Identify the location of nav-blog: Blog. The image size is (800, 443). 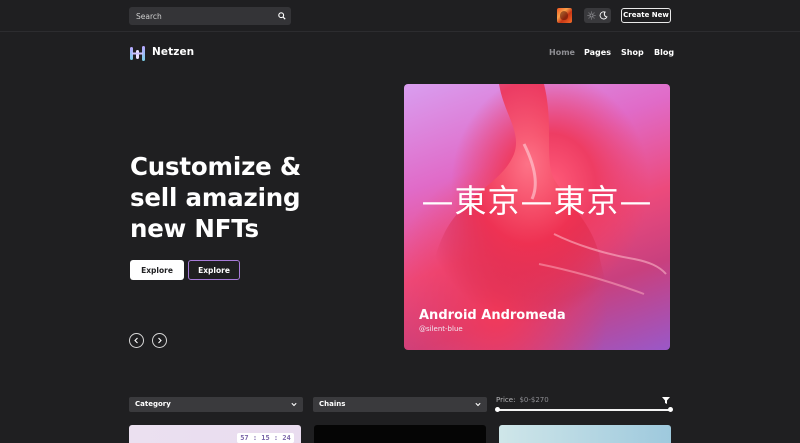
(664, 52).